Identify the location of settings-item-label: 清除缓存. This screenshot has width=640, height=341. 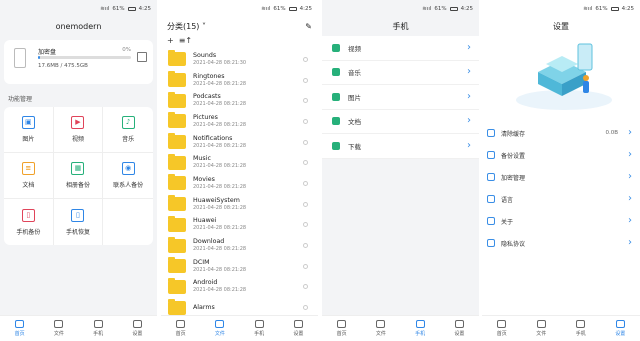
(513, 134).